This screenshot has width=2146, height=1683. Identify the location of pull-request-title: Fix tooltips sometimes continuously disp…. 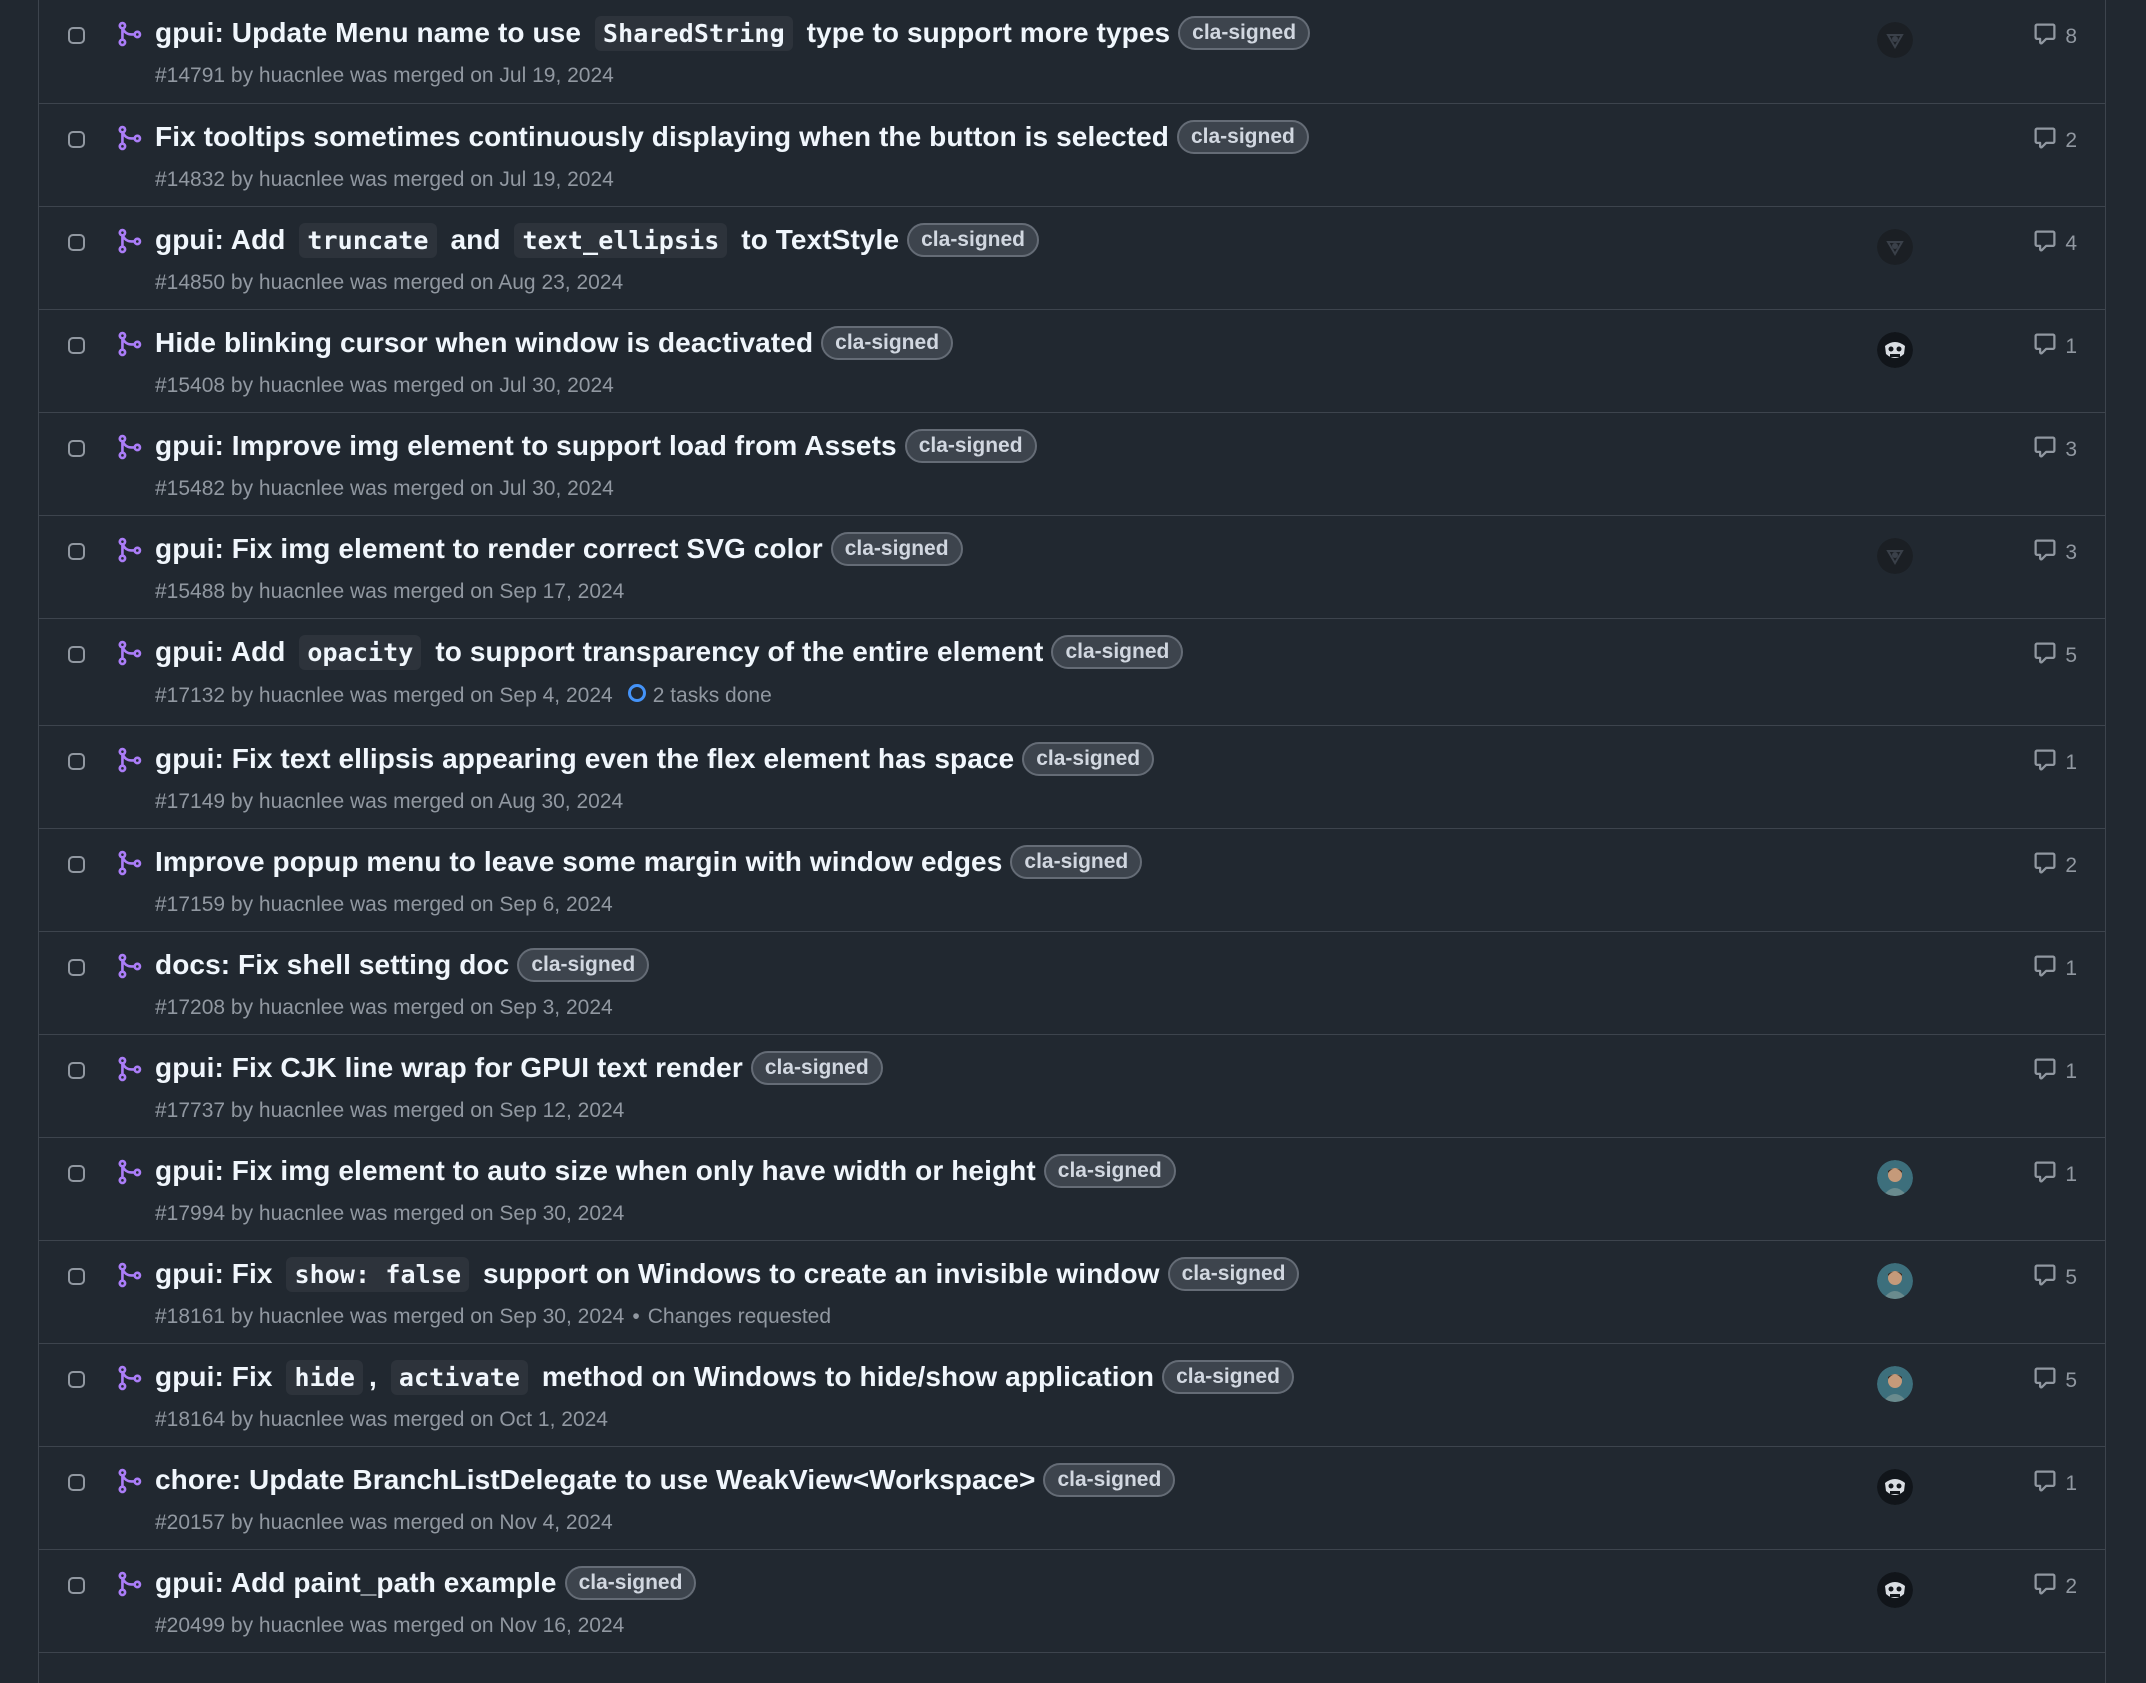
(662, 137).